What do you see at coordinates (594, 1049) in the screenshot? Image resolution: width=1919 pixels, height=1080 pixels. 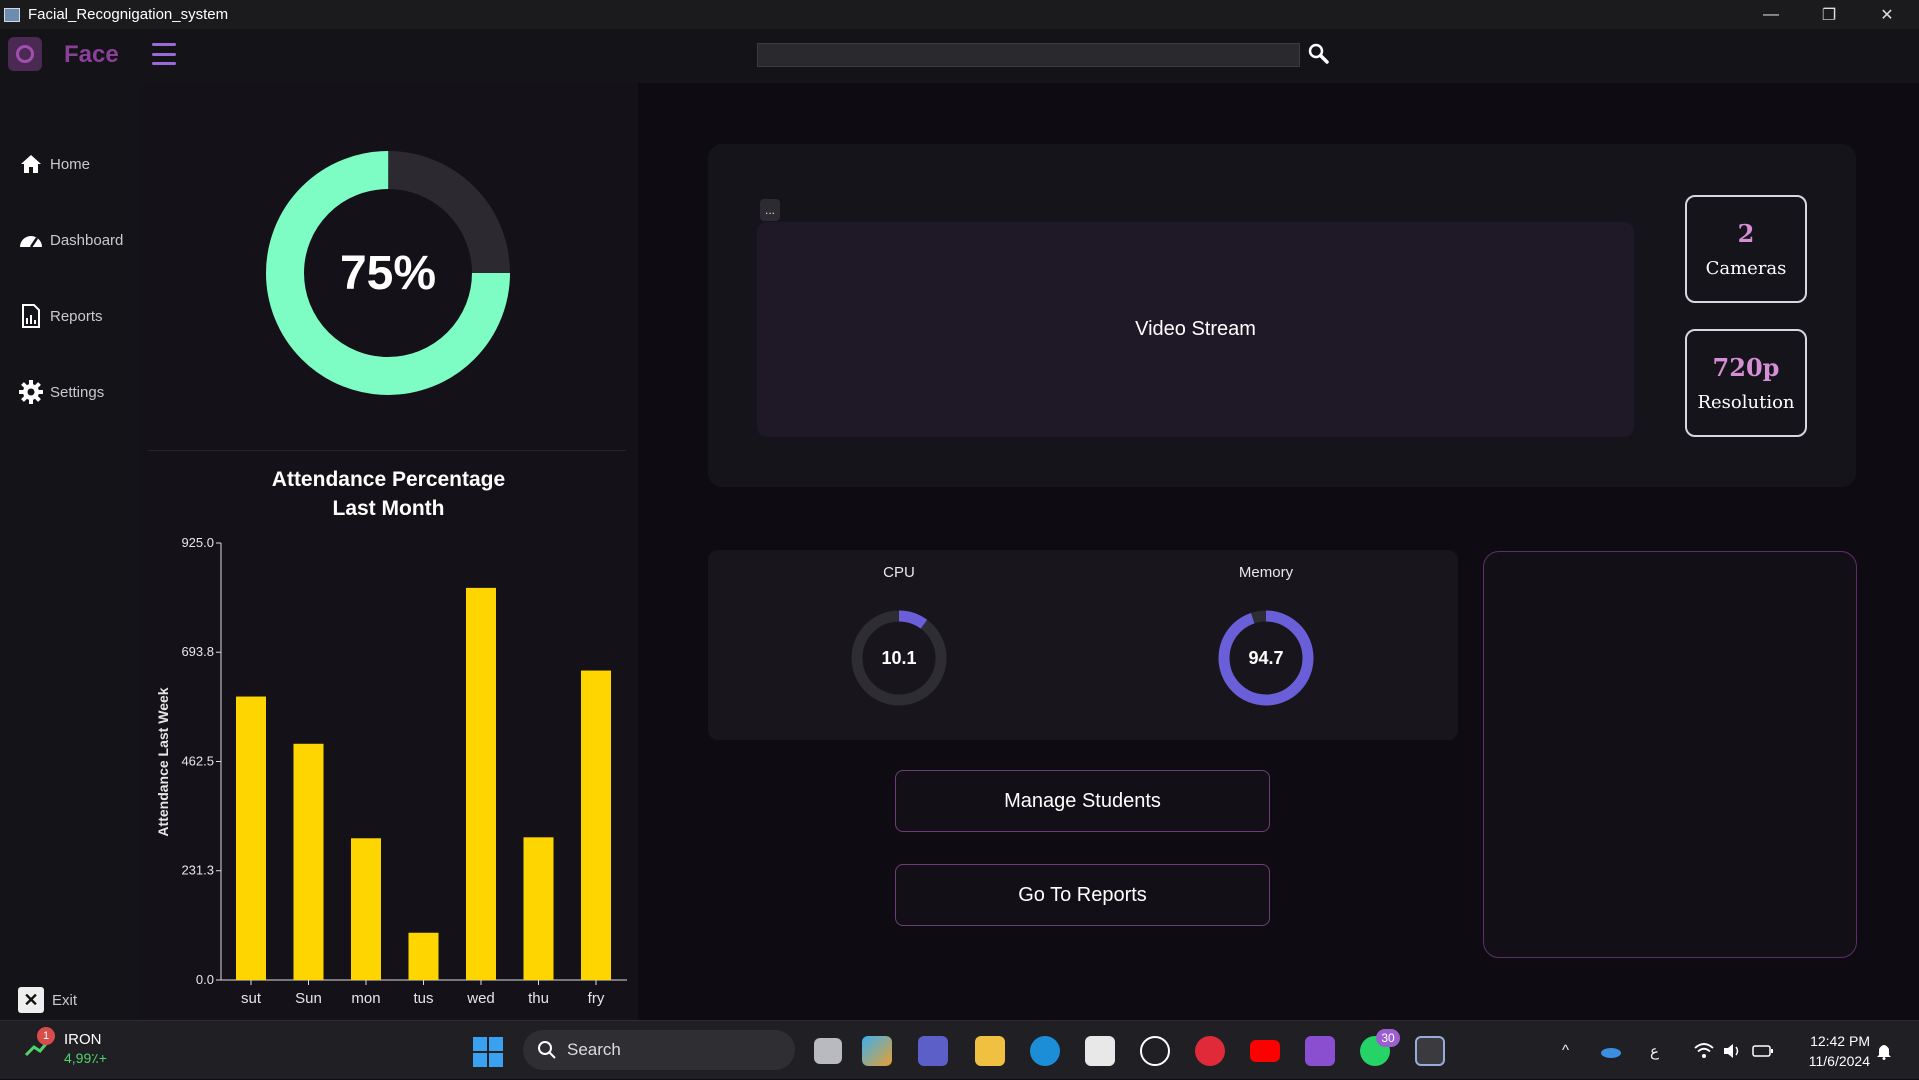 I see `taskbar-search-label: Search` at bounding box center [594, 1049].